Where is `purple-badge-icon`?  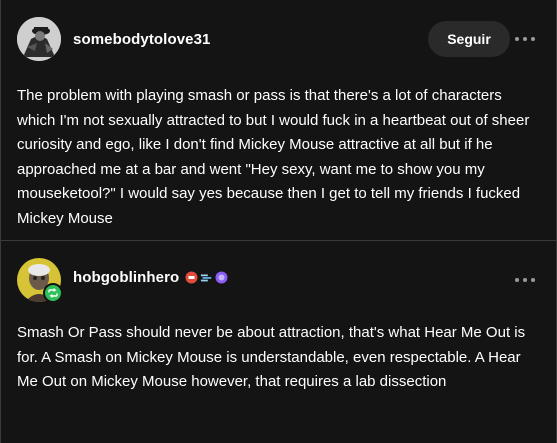
purple-badge-icon is located at coordinates (221, 277).